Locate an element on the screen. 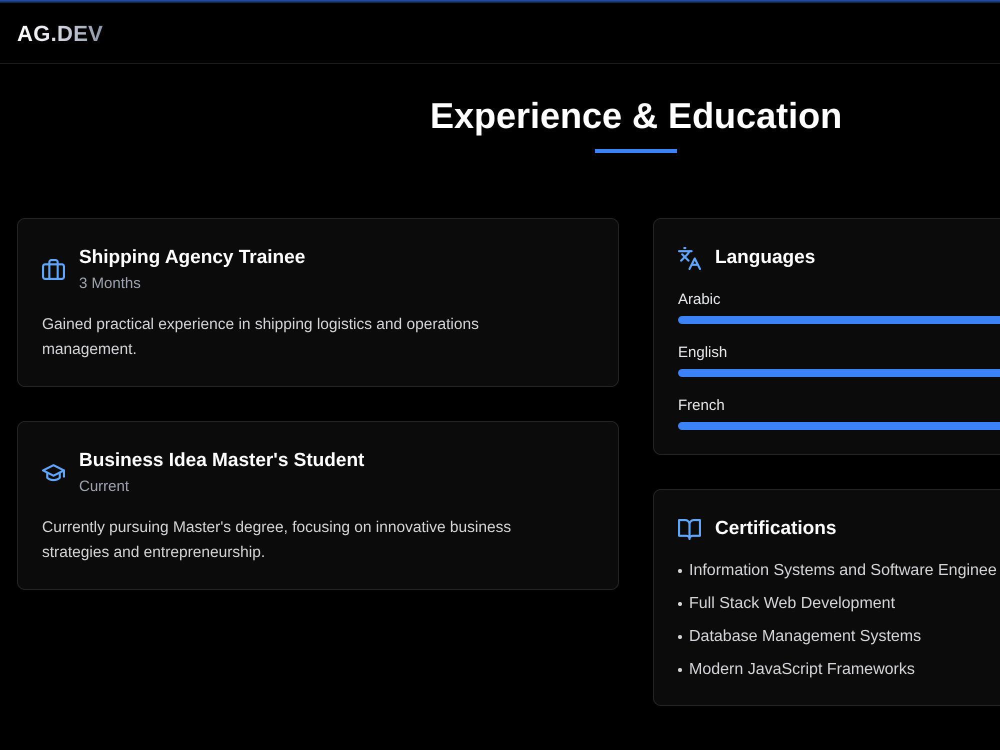 Image resolution: width=1000 pixels, height=750 pixels. translate-icon is located at coordinates (689, 258).